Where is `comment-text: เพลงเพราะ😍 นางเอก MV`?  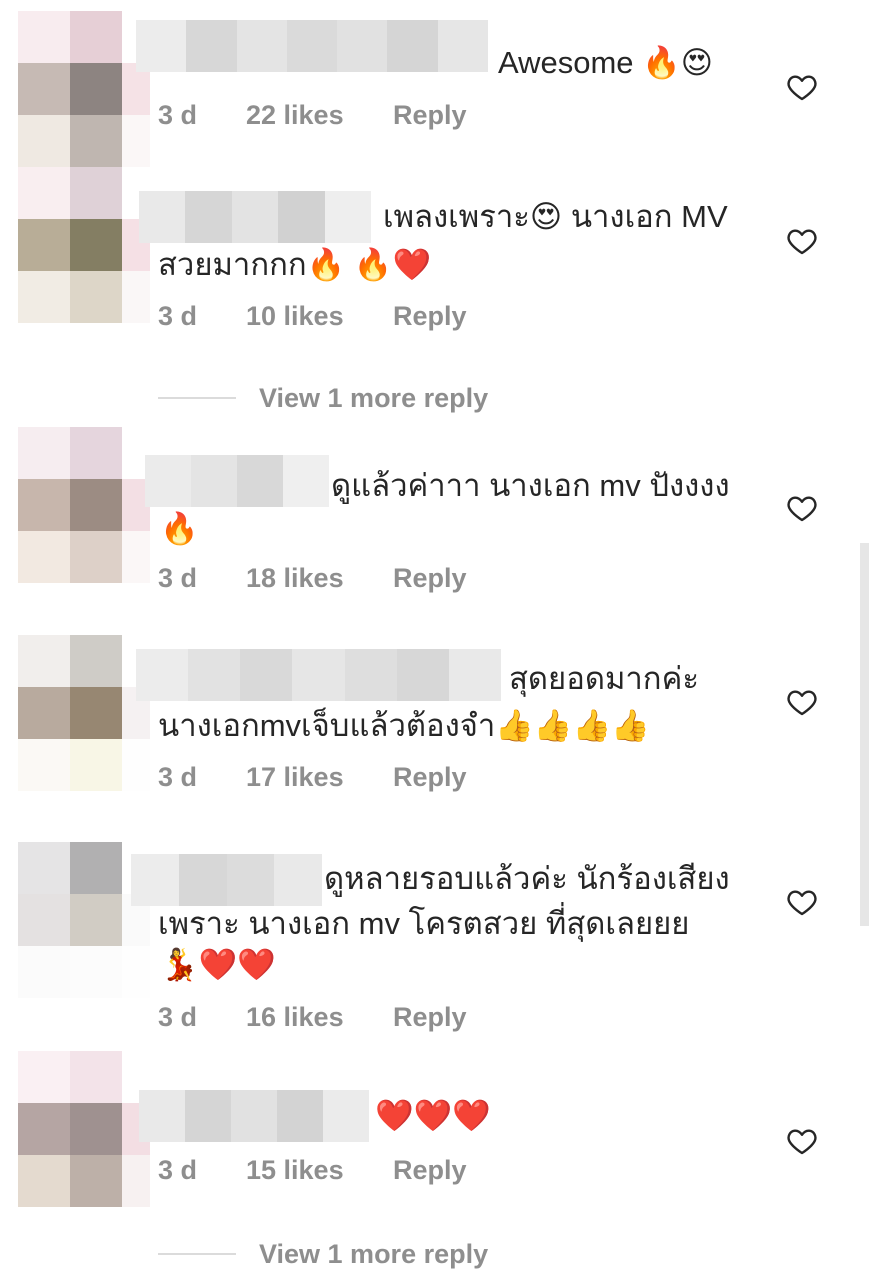
comment-text: เพลงเพราะ😍 นางเอก MV is located at coordinates (555, 216).